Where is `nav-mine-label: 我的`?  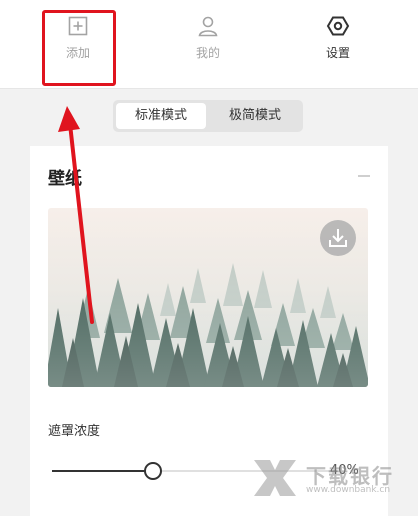
nav-mine-label: 我的 is located at coordinates (207, 53).